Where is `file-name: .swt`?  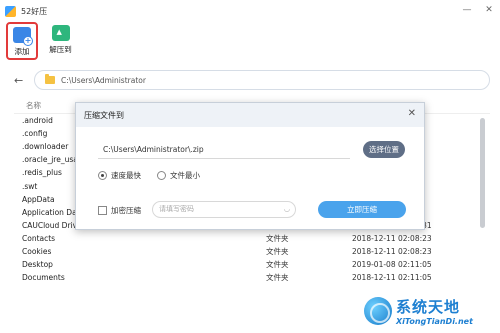 file-name: .swt is located at coordinates (30, 186).